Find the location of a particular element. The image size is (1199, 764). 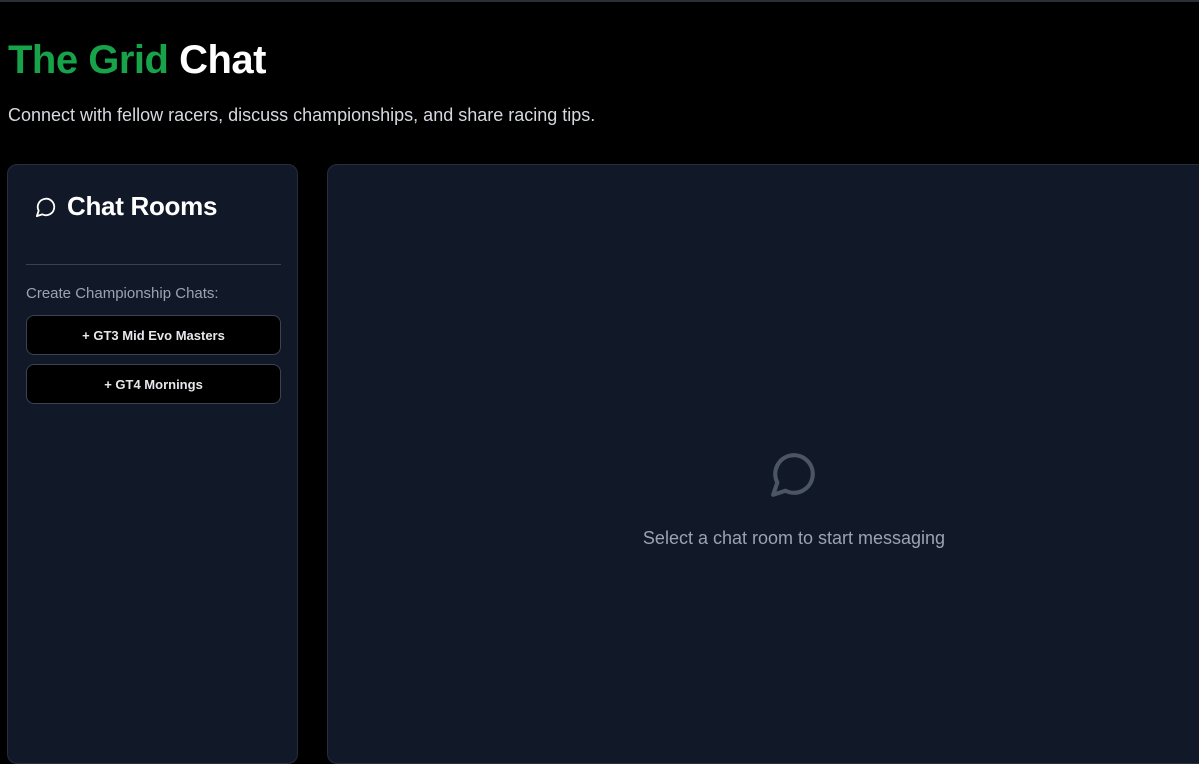

page-header: The Grid Chat is located at coordinates (137, 60).